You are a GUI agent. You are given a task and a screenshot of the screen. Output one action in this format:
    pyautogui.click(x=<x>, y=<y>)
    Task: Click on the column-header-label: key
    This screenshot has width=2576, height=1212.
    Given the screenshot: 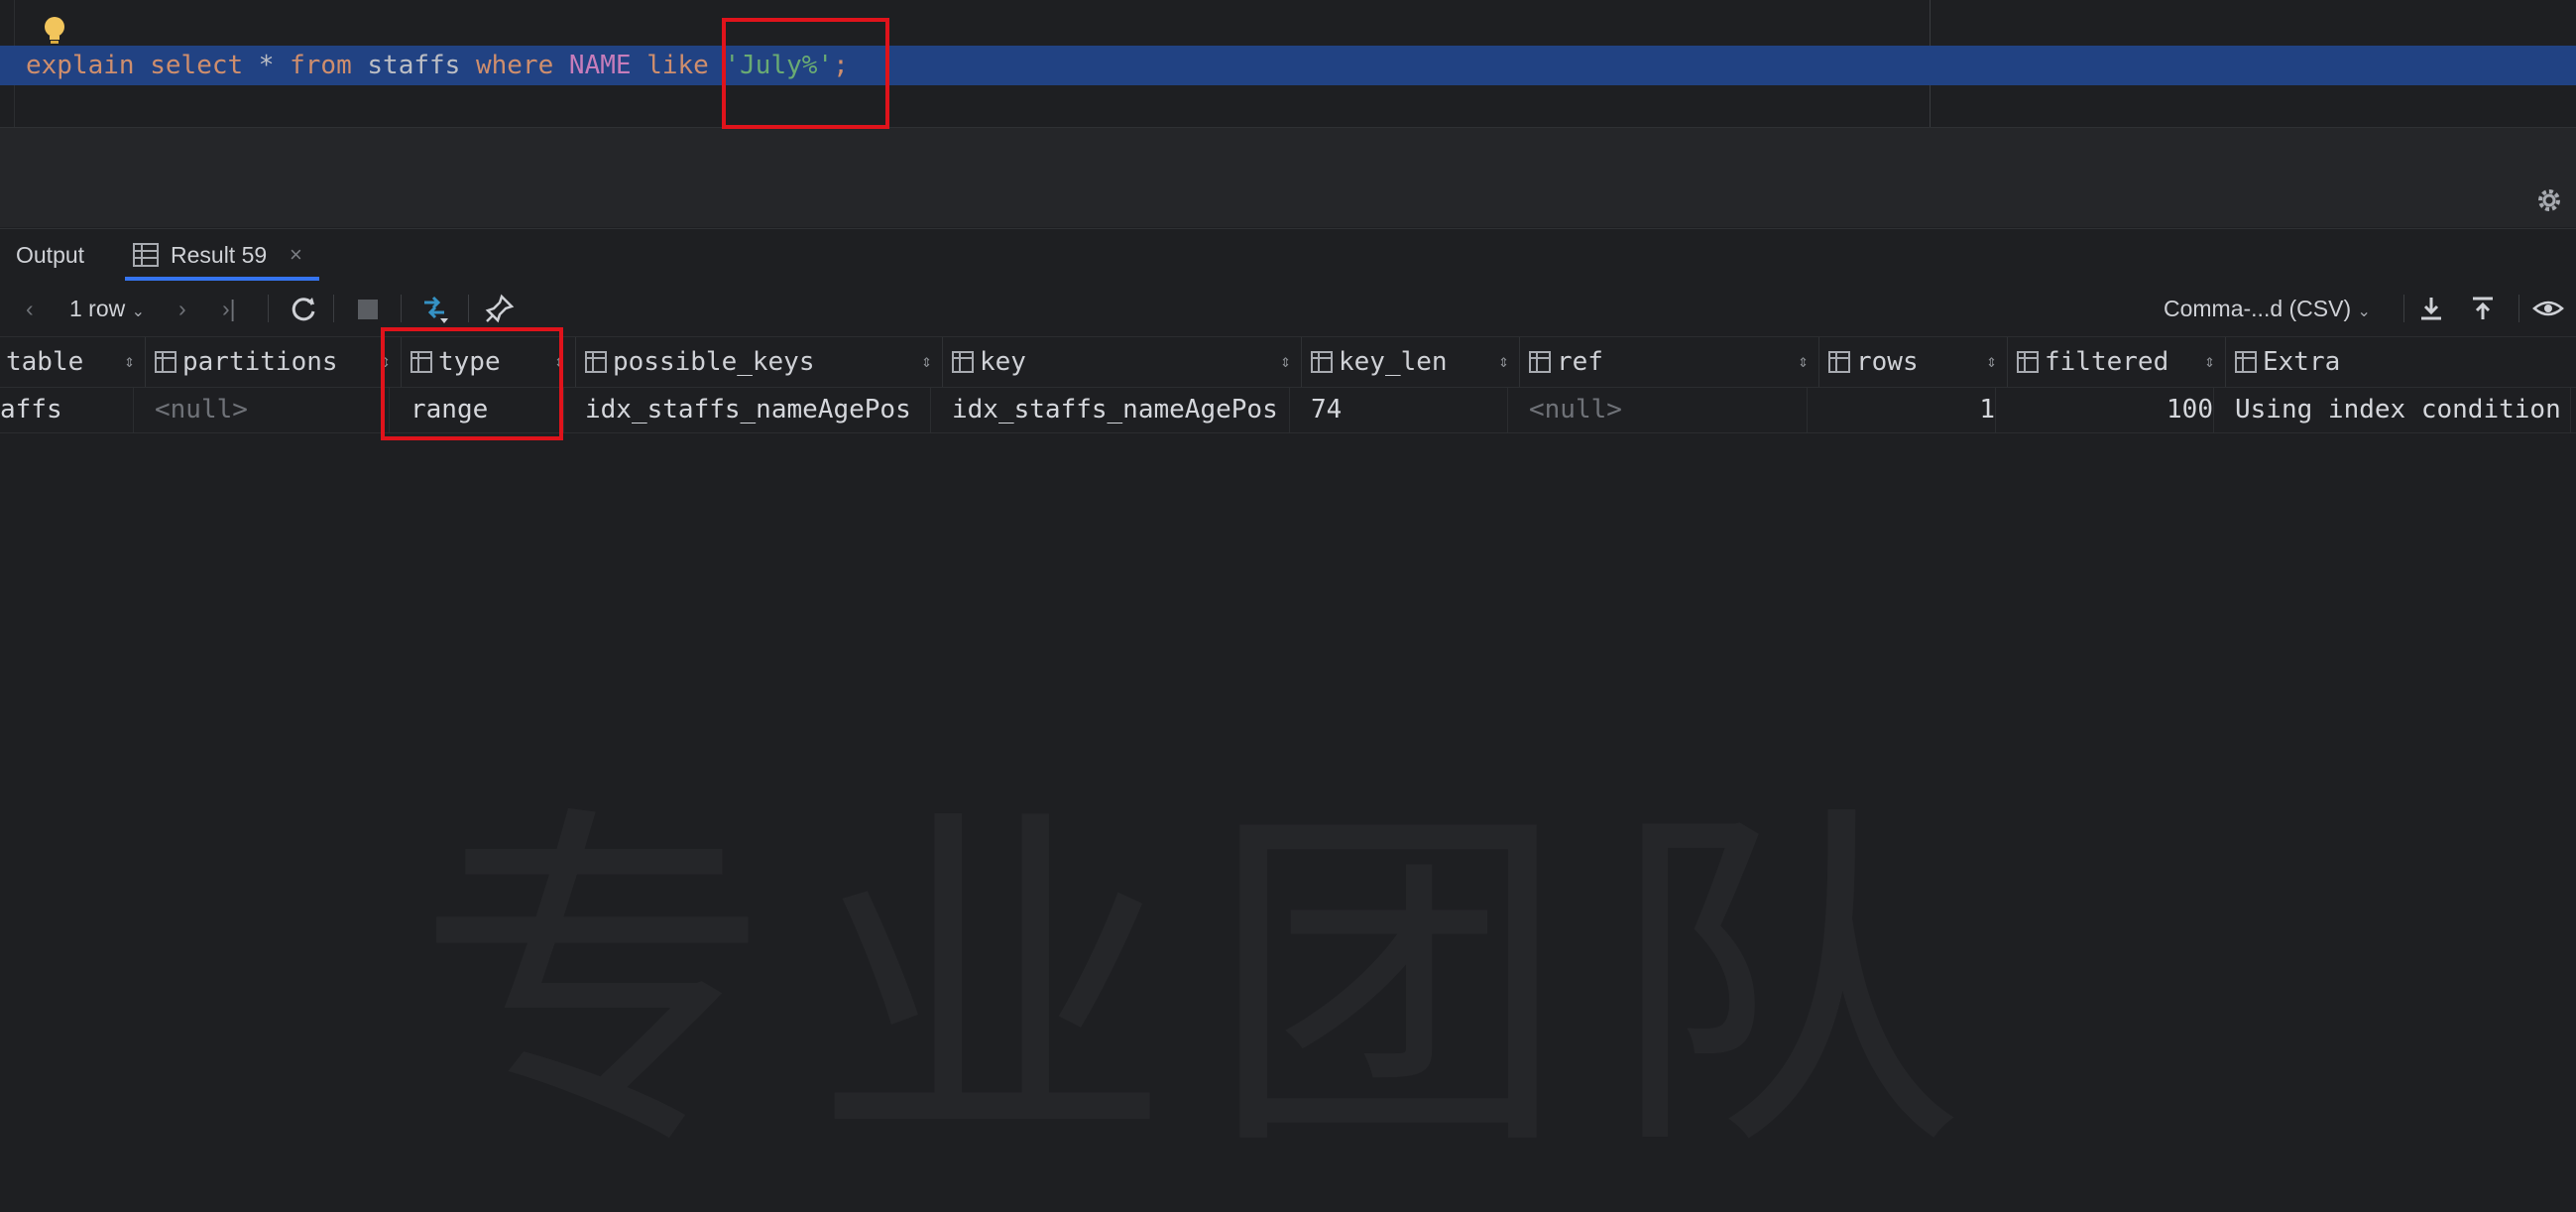 What is the action you would take?
    pyautogui.click(x=1003, y=362)
    